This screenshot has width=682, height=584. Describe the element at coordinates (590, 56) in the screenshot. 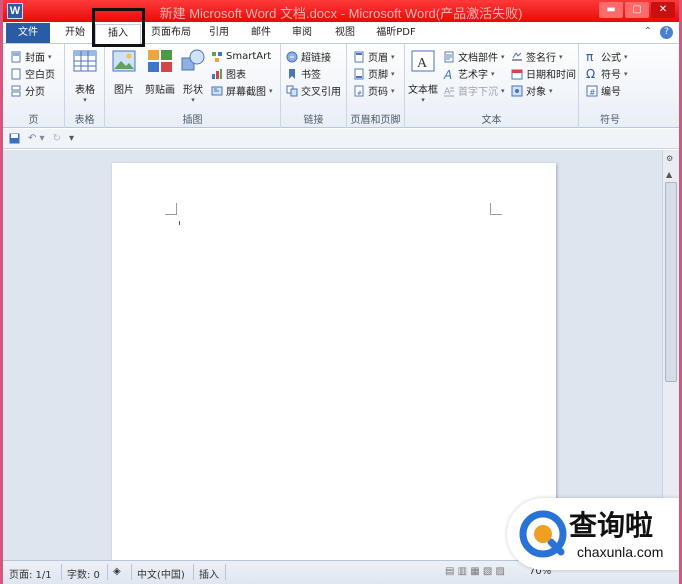

I see `pi-icon: π` at that location.